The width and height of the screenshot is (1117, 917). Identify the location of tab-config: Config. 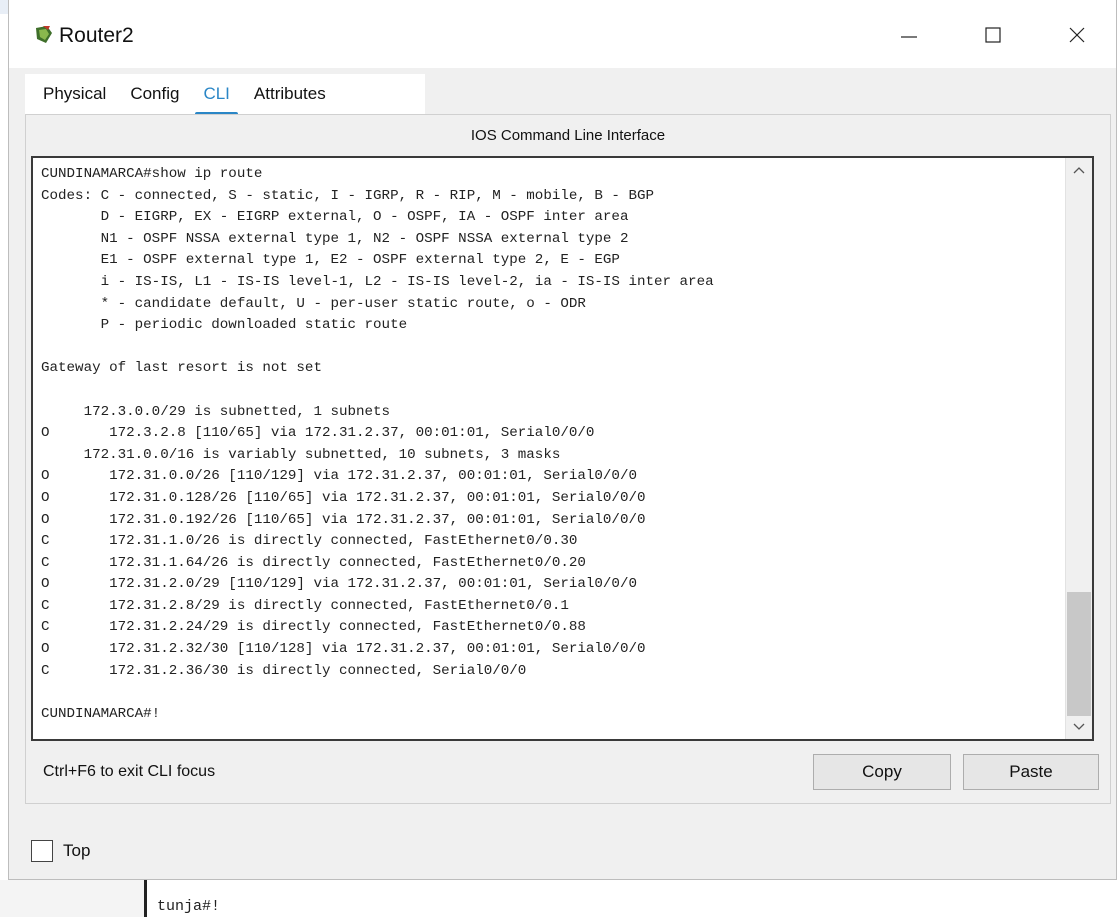
(154, 95).